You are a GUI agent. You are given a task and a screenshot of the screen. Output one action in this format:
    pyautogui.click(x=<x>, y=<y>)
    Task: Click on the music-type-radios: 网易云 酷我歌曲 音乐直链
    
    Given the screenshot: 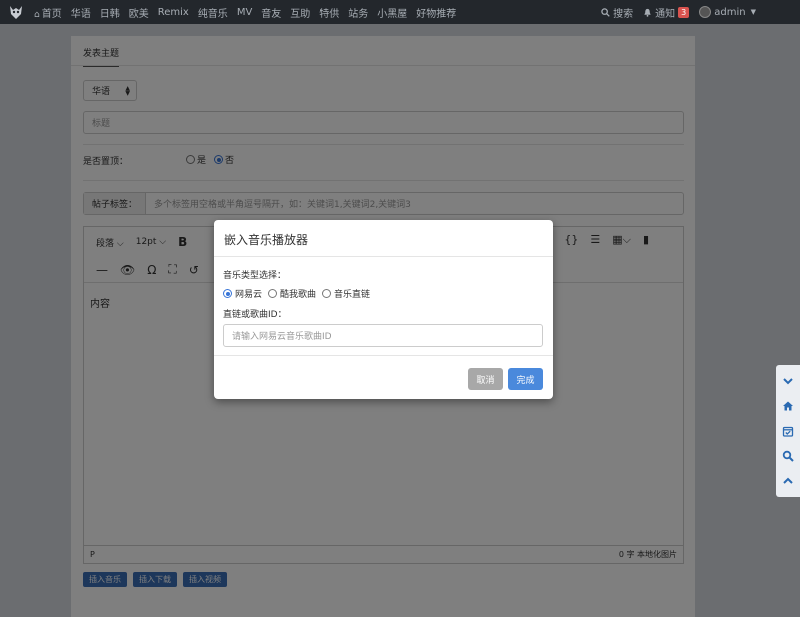 What is the action you would take?
    pyautogui.click(x=296, y=293)
    